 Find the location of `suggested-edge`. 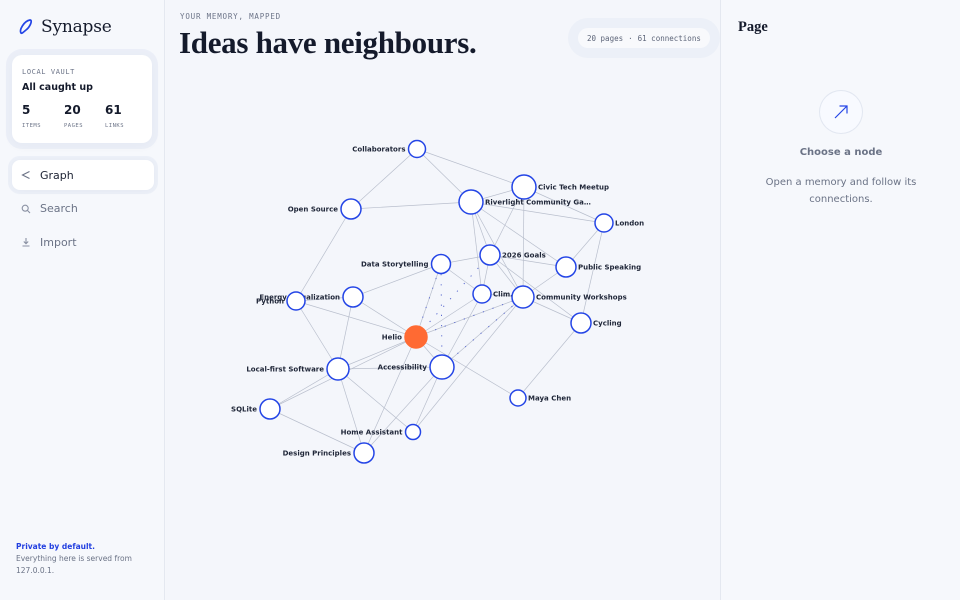

suggested-edge is located at coordinates (441, 315).